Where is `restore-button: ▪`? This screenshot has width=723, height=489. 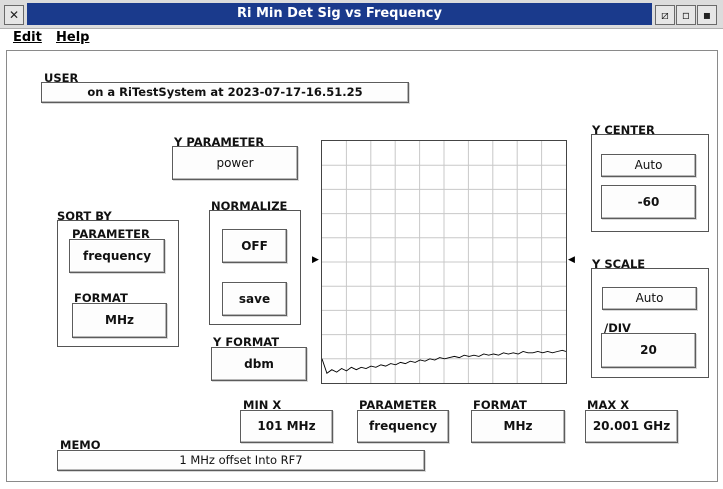
restore-button: ▪ is located at coordinates (707, 15).